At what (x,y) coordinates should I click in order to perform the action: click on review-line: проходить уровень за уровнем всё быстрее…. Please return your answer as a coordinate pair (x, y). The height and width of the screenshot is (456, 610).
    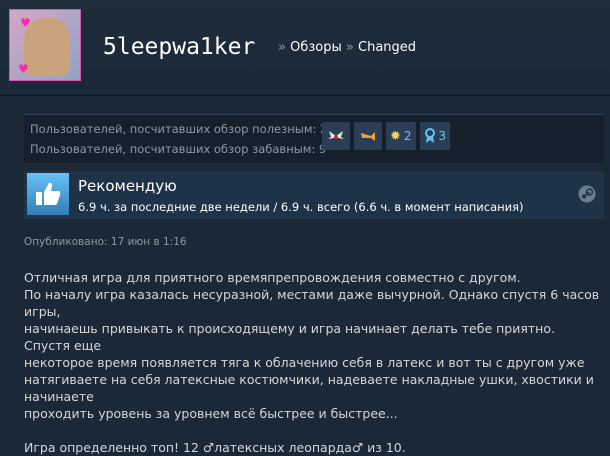
    Looking at the image, I should click on (211, 413).